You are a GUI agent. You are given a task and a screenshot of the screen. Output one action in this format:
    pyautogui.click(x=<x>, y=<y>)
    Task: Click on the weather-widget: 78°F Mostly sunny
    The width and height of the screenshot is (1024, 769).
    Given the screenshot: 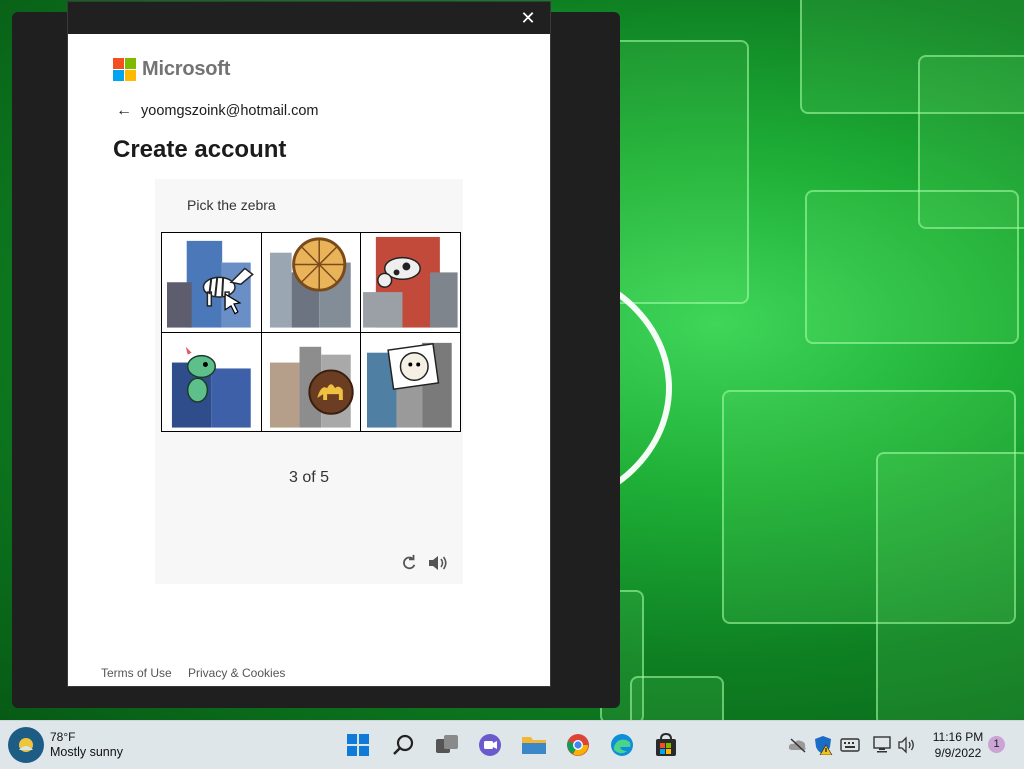 What is the action you would take?
    pyautogui.click(x=65, y=745)
    